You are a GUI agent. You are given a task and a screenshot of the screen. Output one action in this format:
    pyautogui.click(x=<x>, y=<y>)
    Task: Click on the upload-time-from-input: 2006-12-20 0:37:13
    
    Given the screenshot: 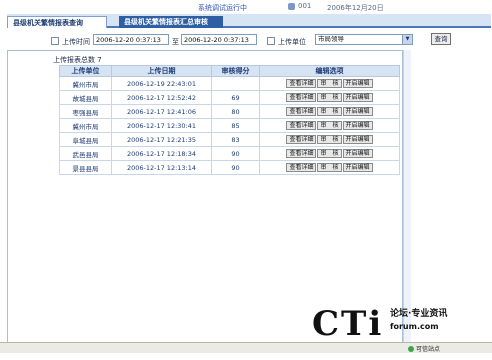 What is the action you would take?
    pyautogui.click(x=131, y=39)
    